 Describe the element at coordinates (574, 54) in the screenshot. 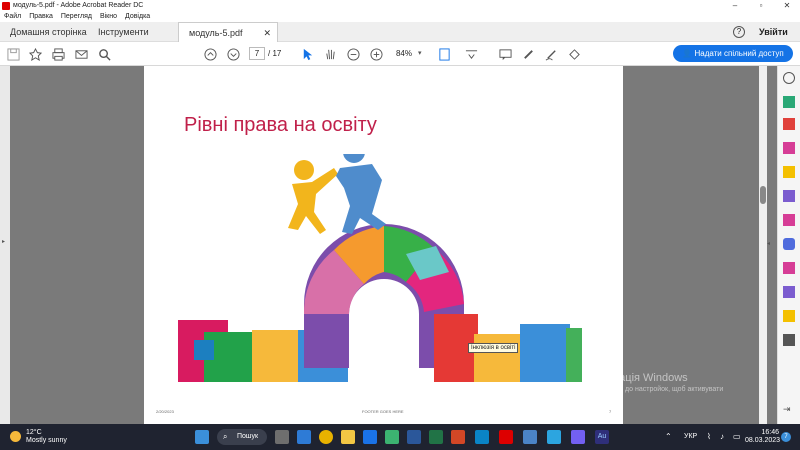

I see `sign-icon` at that location.